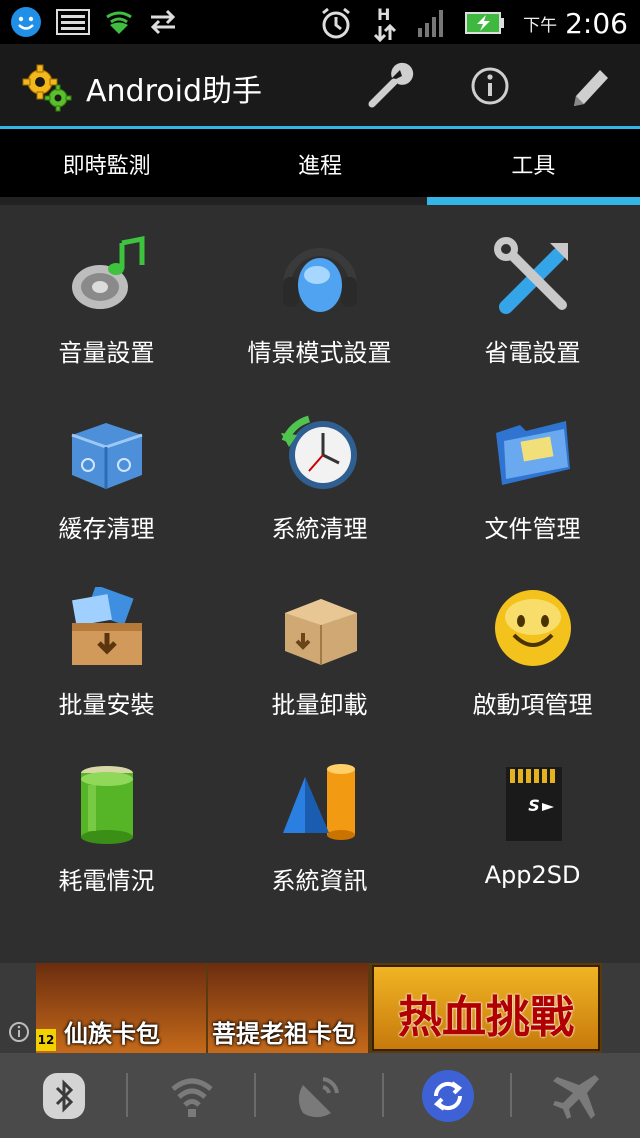 The width and height of the screenshot is (640, 1138). I want to click on hplus-network-icon: H, so click(385, 23).